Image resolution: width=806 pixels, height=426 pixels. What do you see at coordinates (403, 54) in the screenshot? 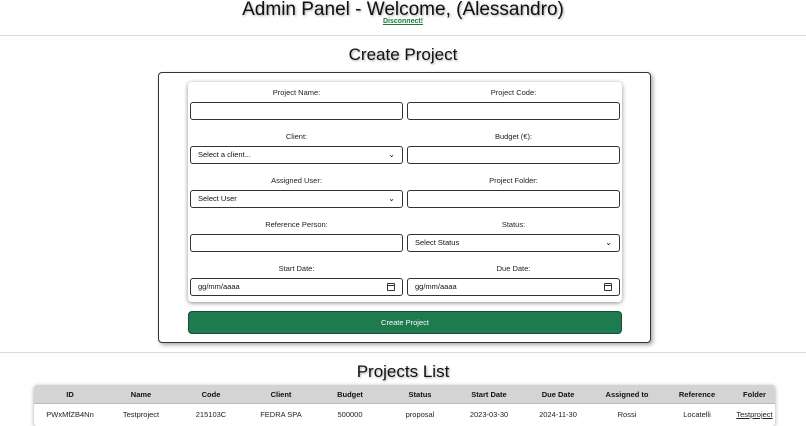
I see `create-project-title: Create Project` at bounding box center [403, 54].